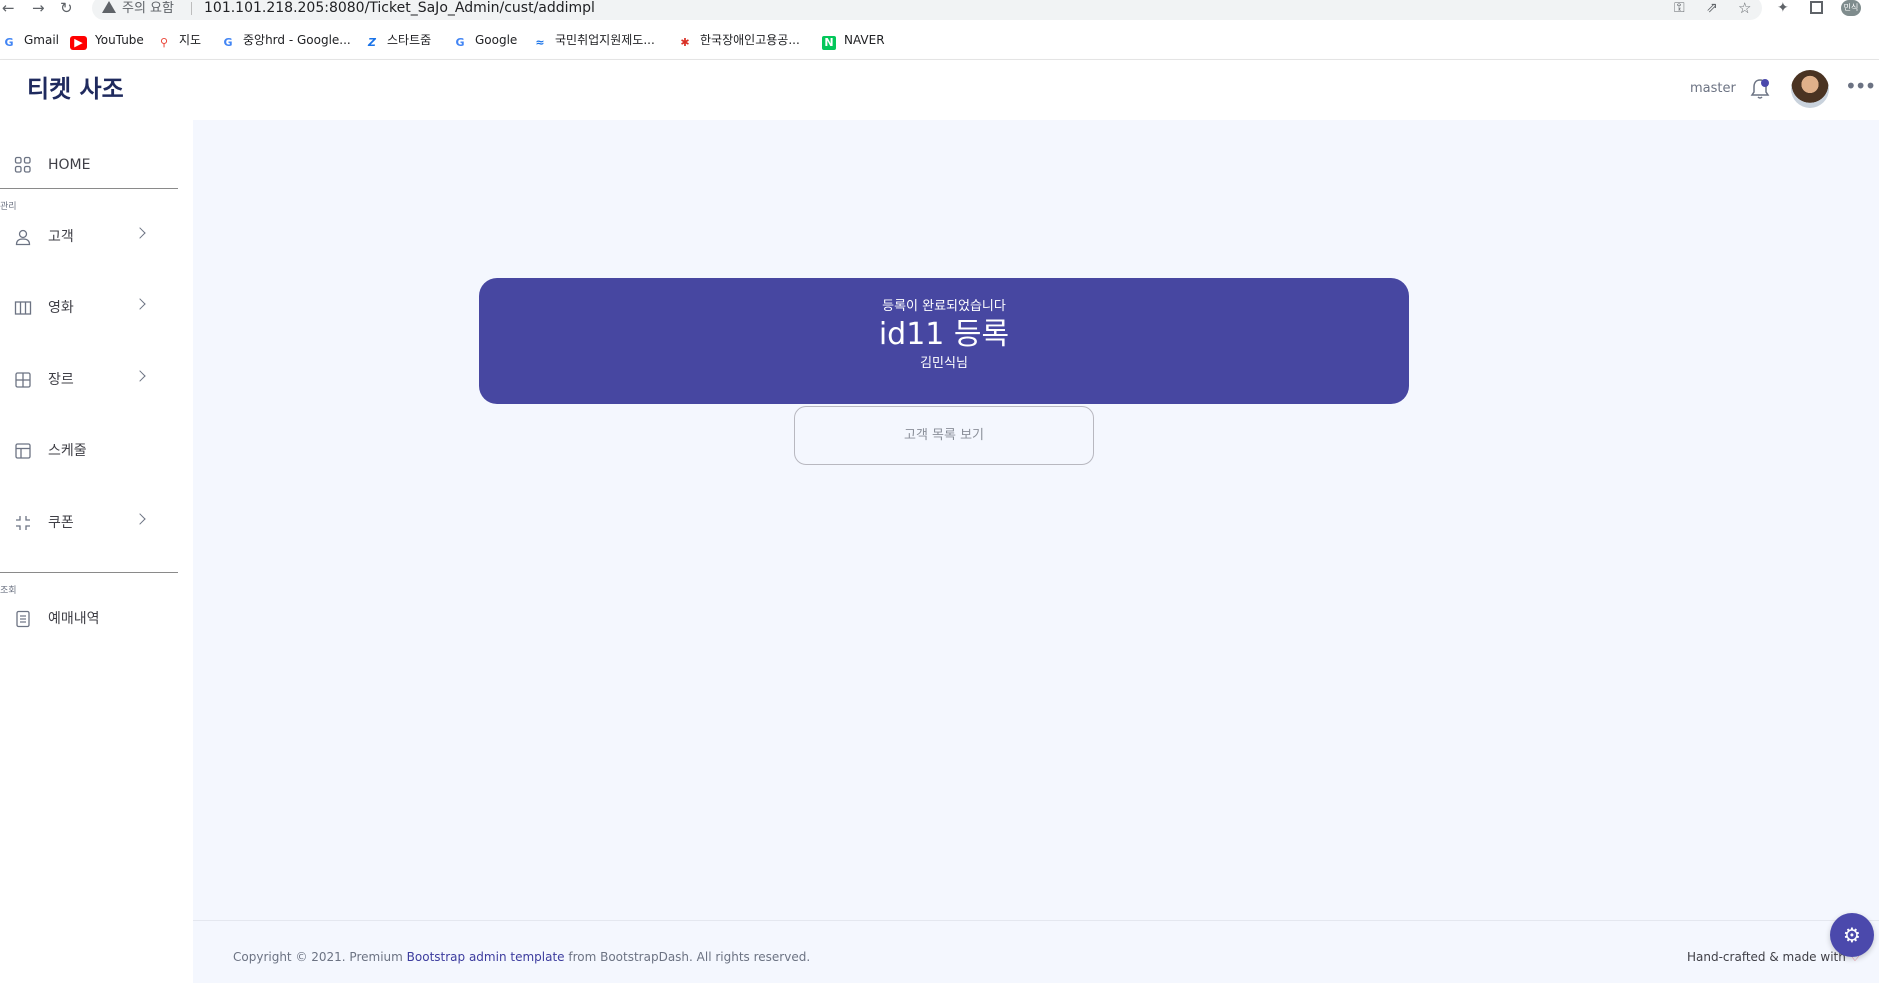 This screenshot has width=1879, height=983. What do you see at coordinates (66, 9) in the screenshot?
I see `reload-icon: ↻` at bounding box center [66, 9].